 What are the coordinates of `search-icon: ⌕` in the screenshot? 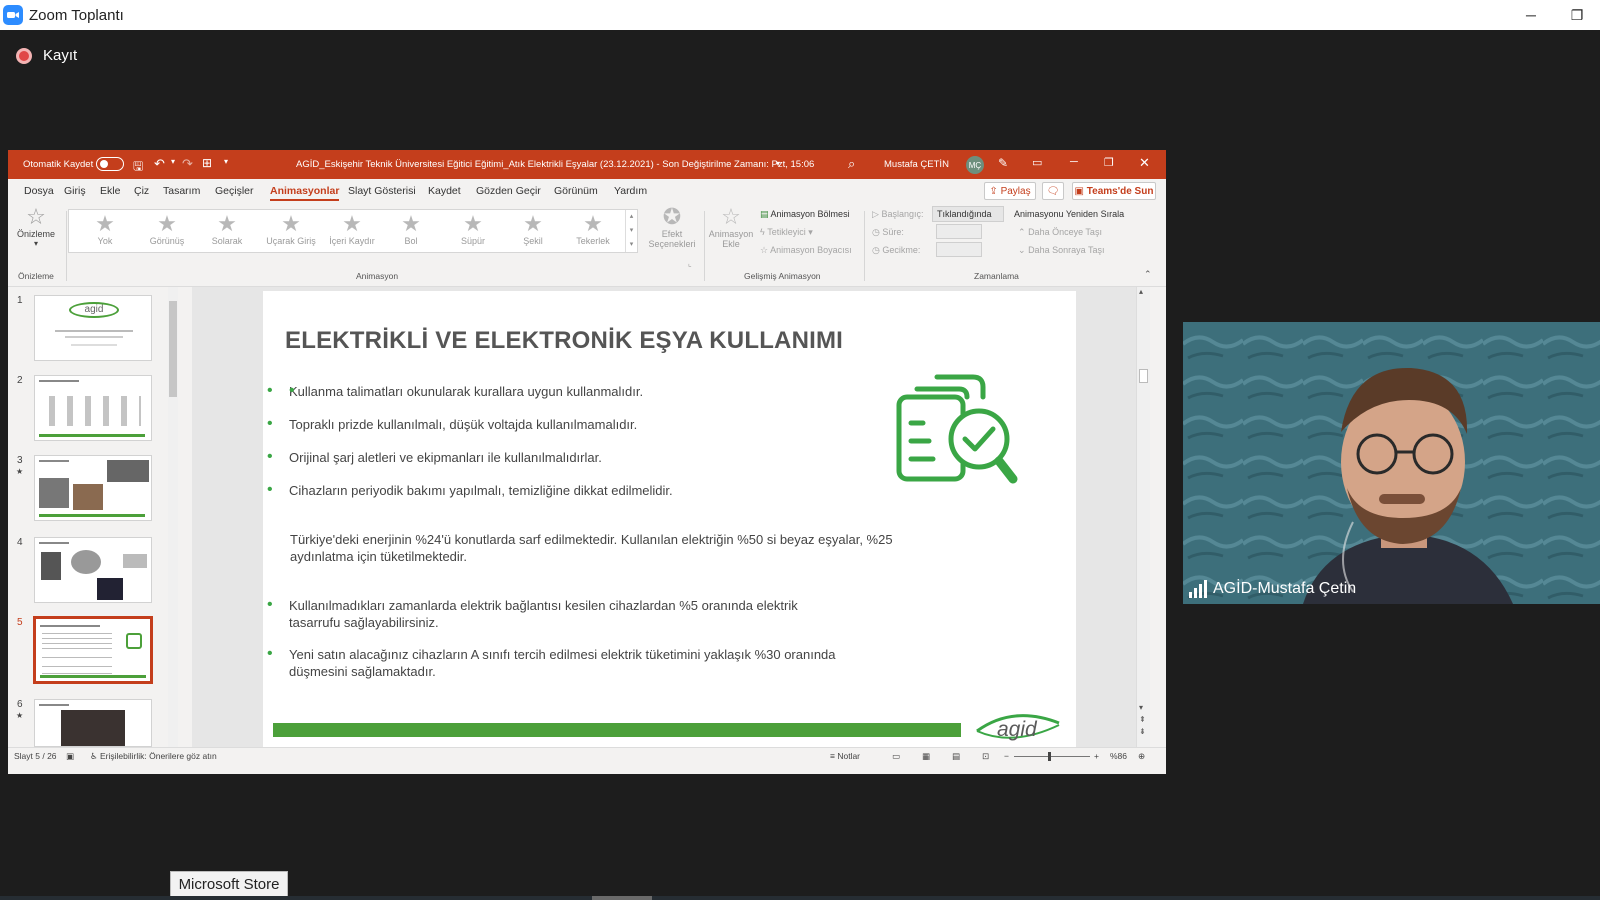 It's located at (851, 164).